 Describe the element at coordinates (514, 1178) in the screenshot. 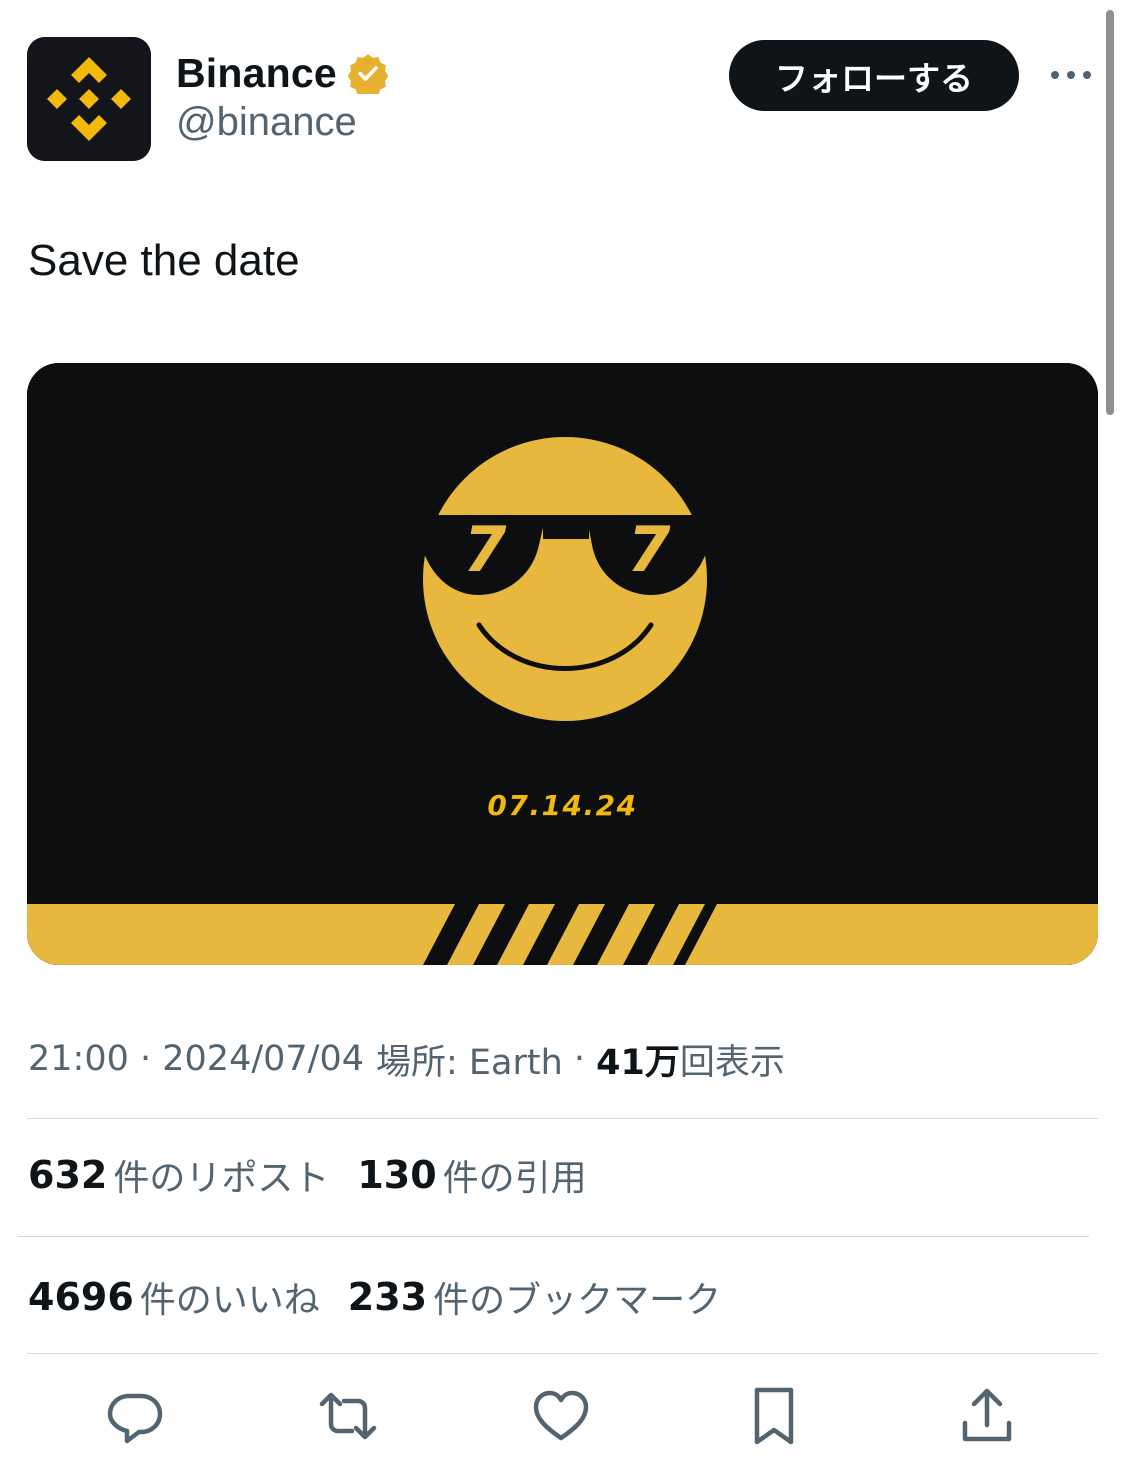

I see `quotes-label: 件の引用` at that location.